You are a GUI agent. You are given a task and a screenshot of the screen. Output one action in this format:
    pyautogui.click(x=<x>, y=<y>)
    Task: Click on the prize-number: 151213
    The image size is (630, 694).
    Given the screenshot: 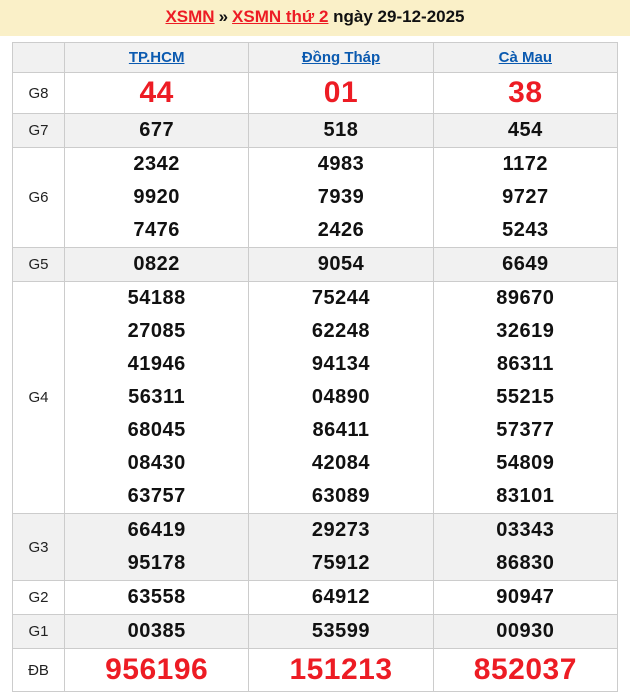 What is the action you would take?
    pyautogui.click(x=341, y=669)
    